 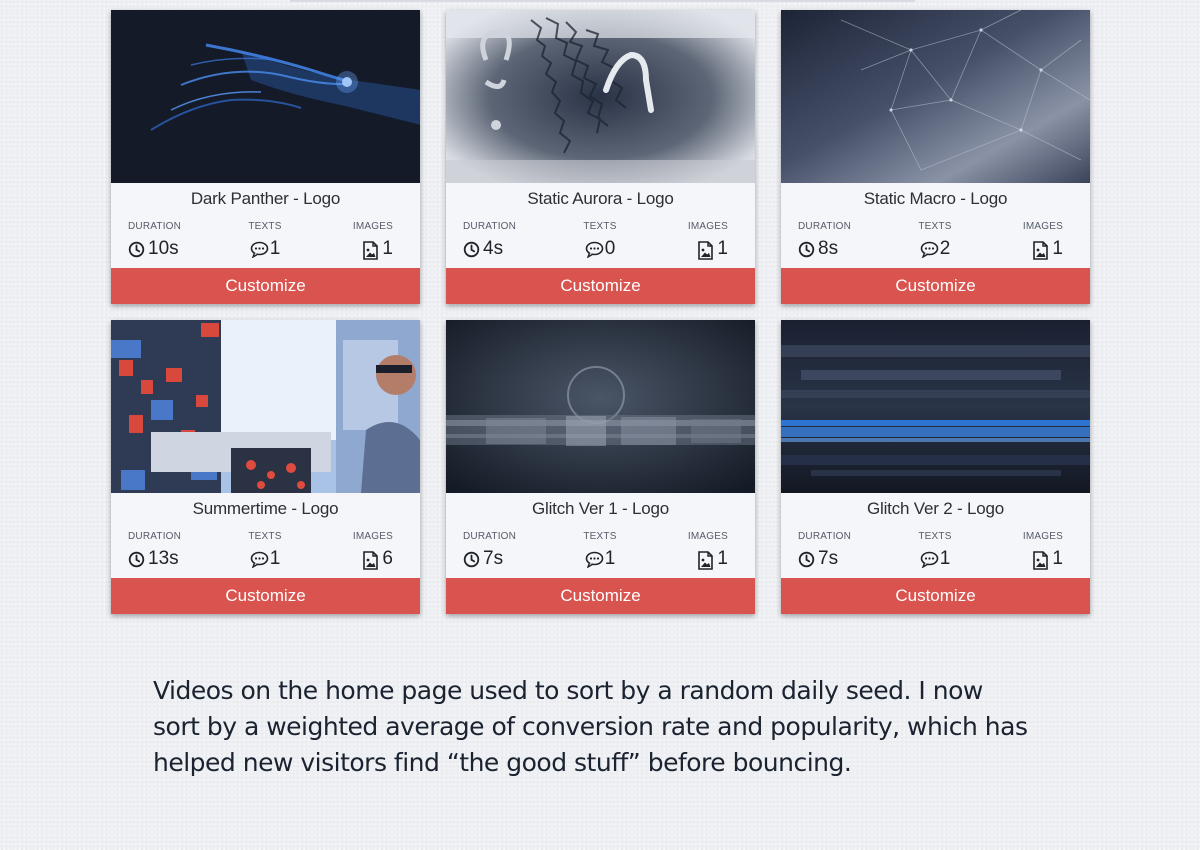 What do you see at coordinates (610, 248) in the screenshot?
I see `texts-value: 0` at bounding box center [610, 248].